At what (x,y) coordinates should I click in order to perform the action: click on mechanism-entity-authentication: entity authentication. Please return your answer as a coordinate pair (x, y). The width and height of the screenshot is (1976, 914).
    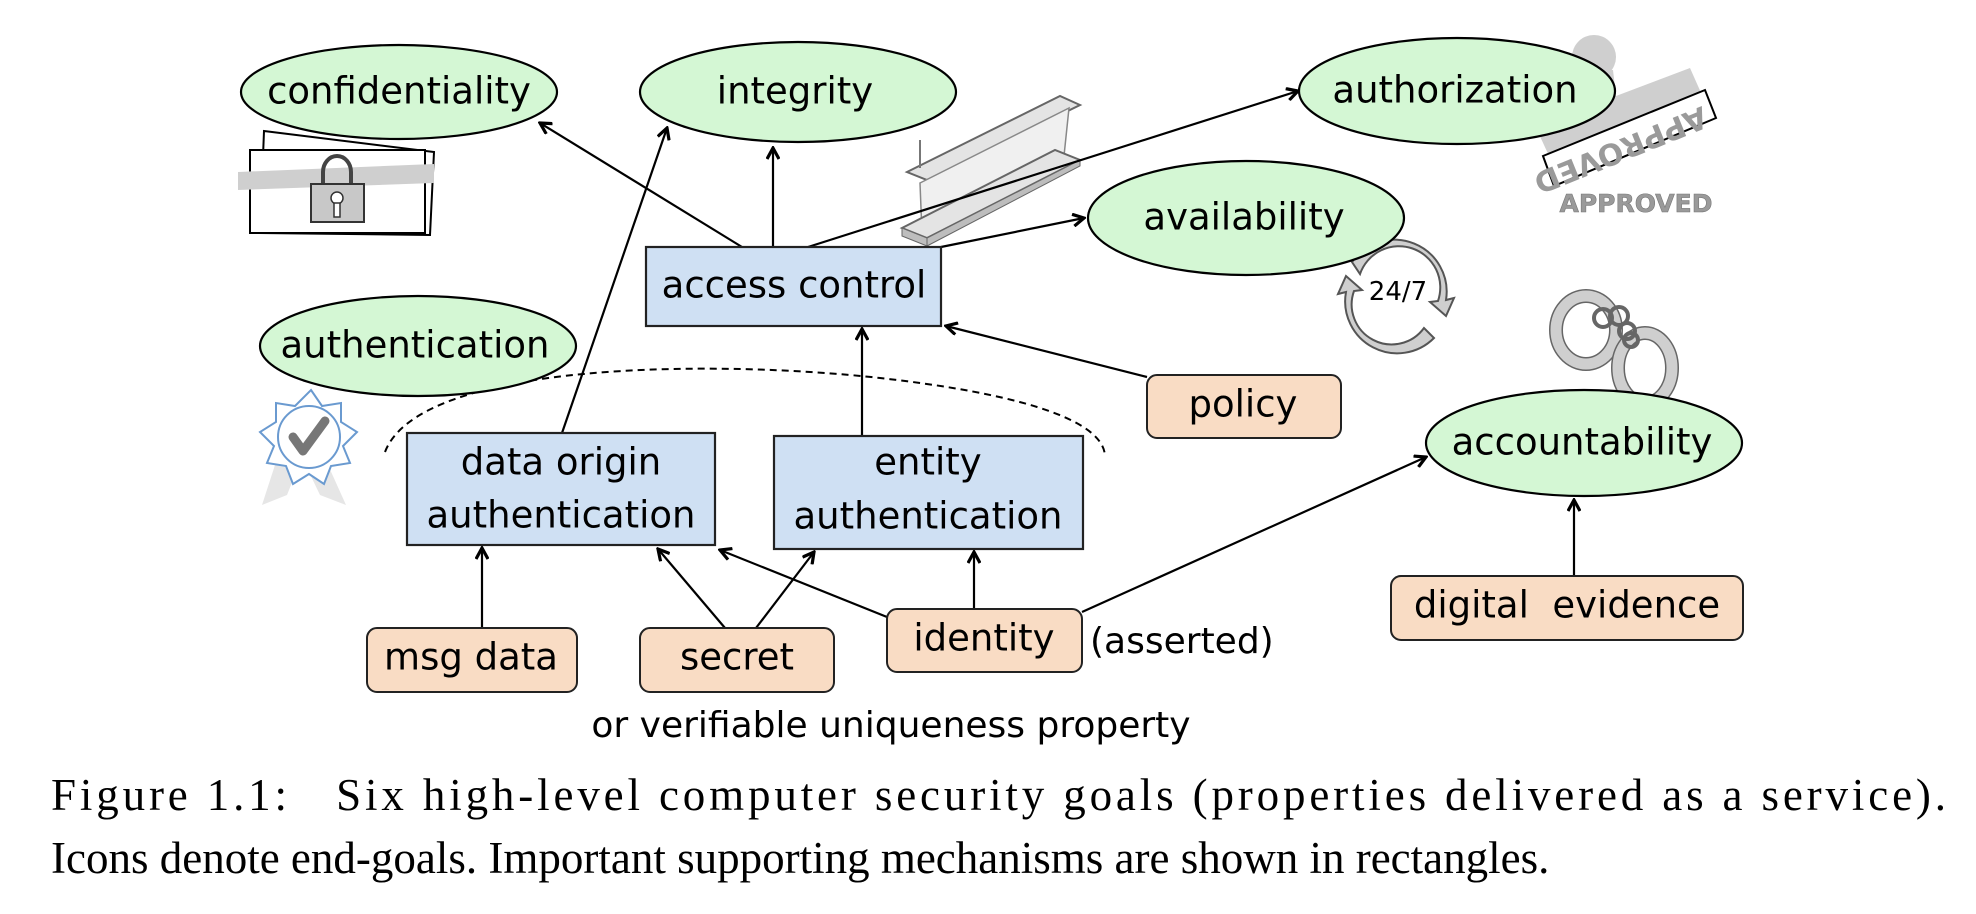
    Looking at the image, I should click on (928, 492).